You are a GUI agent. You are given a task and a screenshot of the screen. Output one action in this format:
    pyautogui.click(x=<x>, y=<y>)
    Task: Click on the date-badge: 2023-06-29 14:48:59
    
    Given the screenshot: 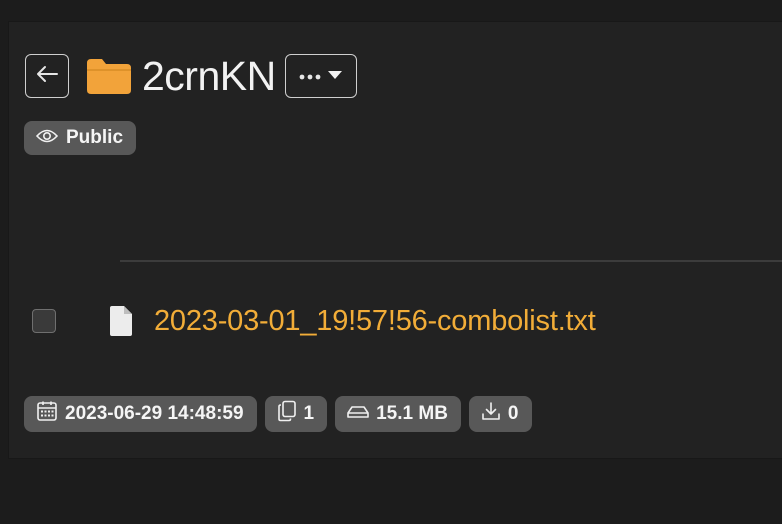 What is the action you would take?
    pyautogui.click(x=140, y=414)
    